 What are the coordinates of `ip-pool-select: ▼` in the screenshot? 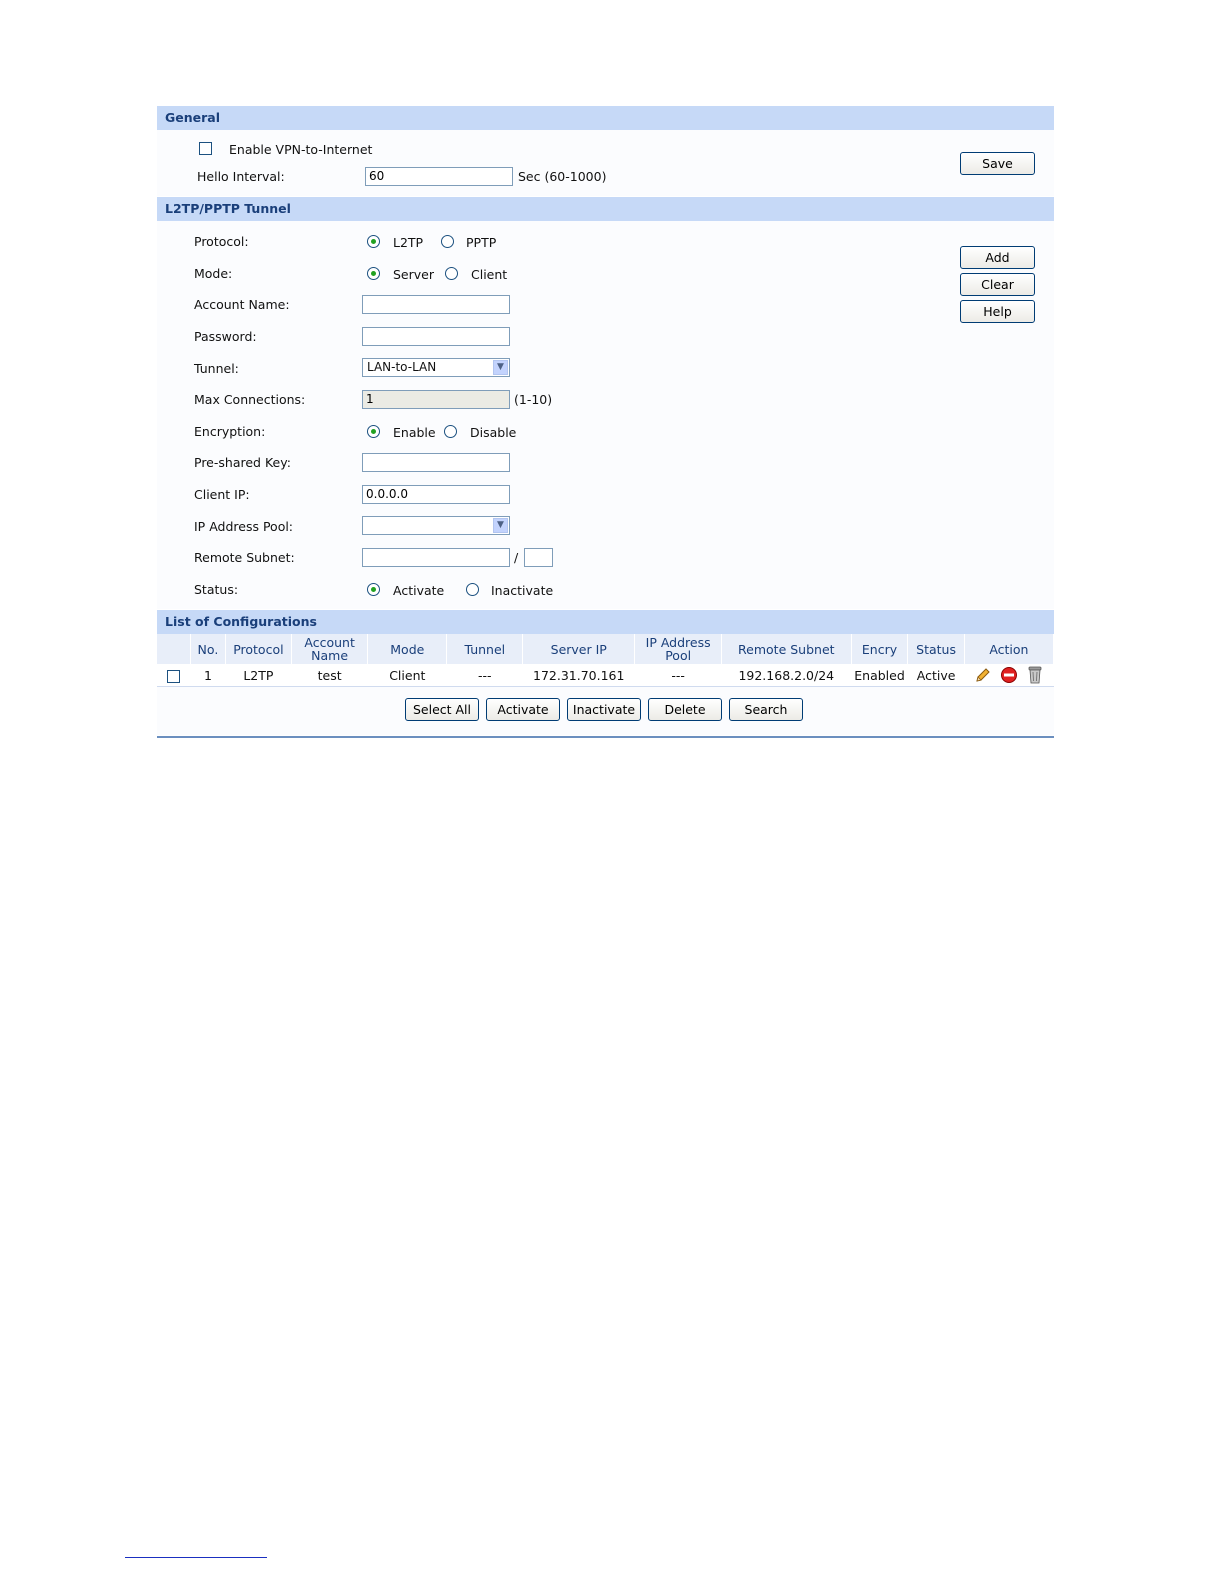 It's located at (436, 525).